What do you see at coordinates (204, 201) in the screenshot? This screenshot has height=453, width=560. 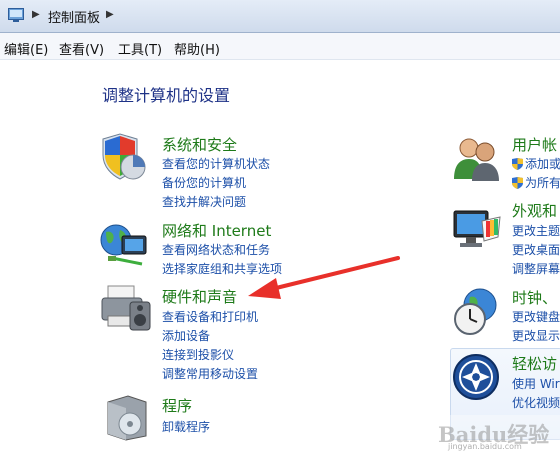 I see `link-troubleshoot: 查找并解决问题` at bounding box center [204, 201].